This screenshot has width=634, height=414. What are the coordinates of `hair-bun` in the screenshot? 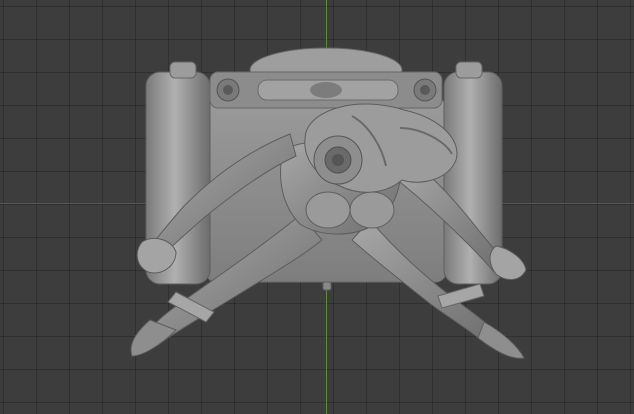 It's located at (338, 160).